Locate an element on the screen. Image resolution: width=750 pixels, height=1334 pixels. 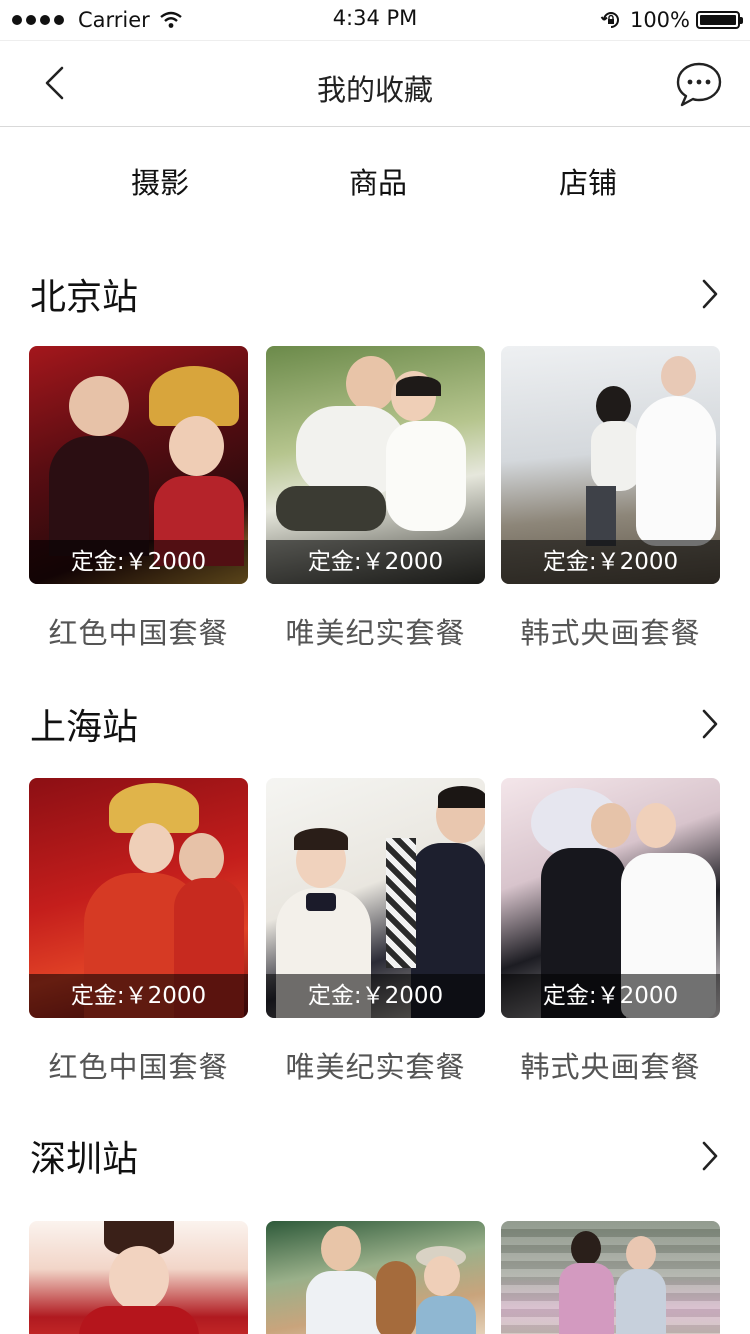
section-title: 深圳站 is located at coordinates (84, 1159).